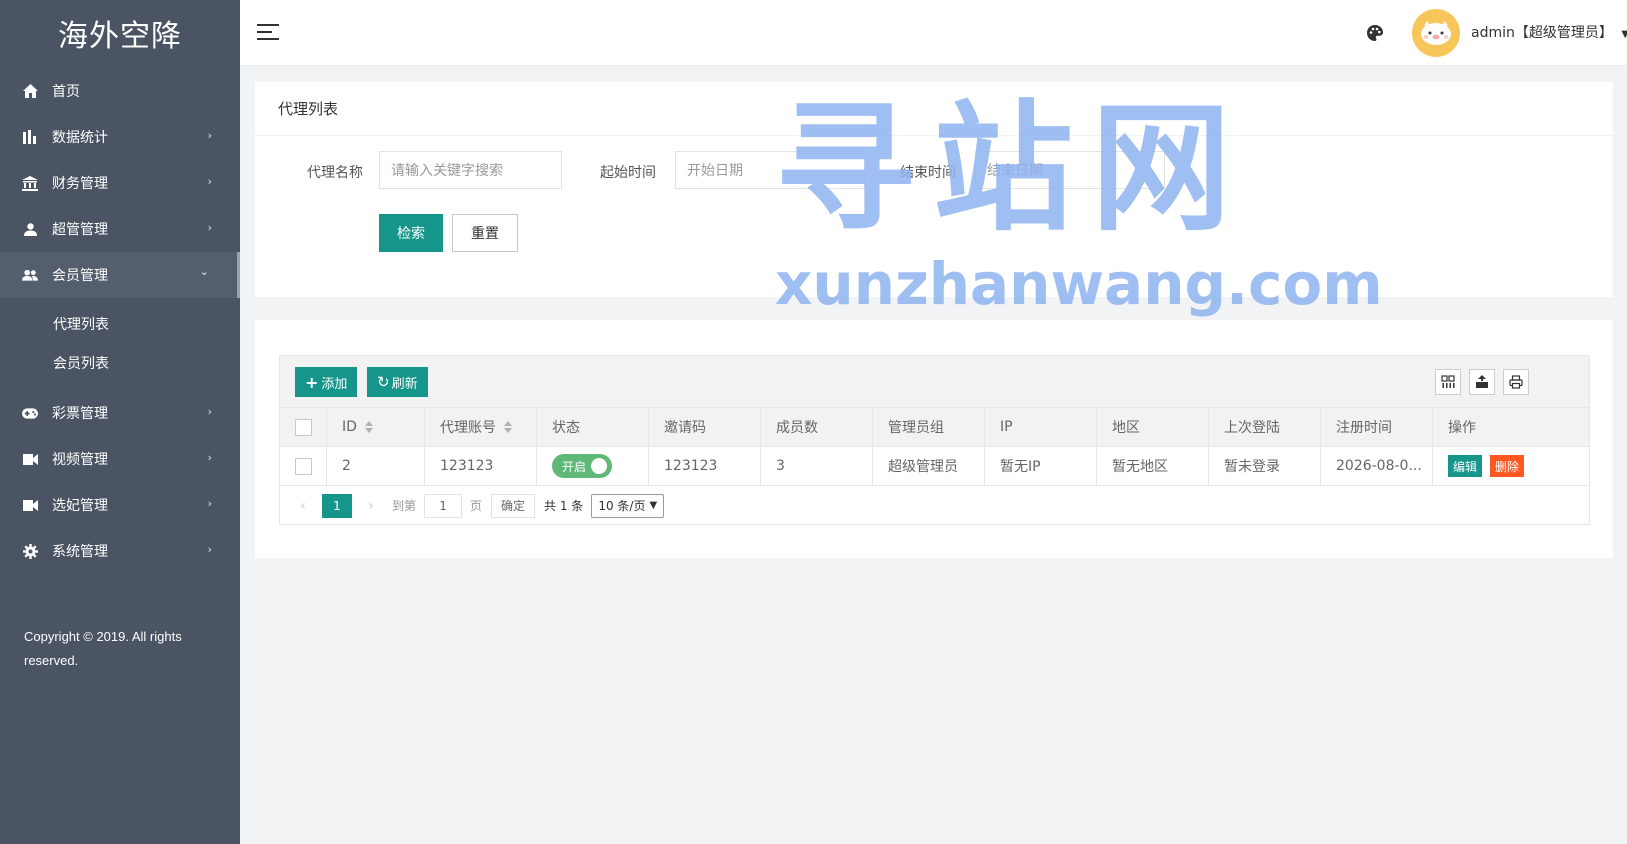 This screenshot has height=844, width=1627. I want to click on sidebar-item-label: 超管管理, so click(80, 230).